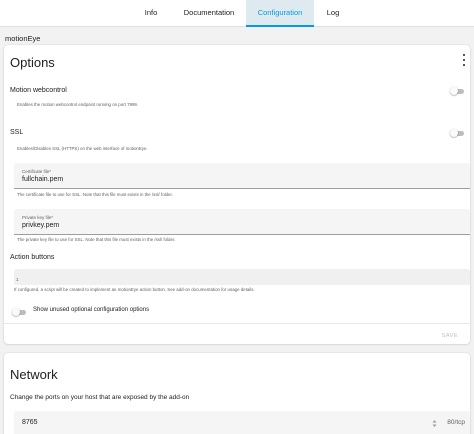 This screenshot has width=474, height=434. What do you see at coordinates (37, 171) in the screenshot?
I see `certfile-label: Certificate file*` at bounding box center [37, 171].